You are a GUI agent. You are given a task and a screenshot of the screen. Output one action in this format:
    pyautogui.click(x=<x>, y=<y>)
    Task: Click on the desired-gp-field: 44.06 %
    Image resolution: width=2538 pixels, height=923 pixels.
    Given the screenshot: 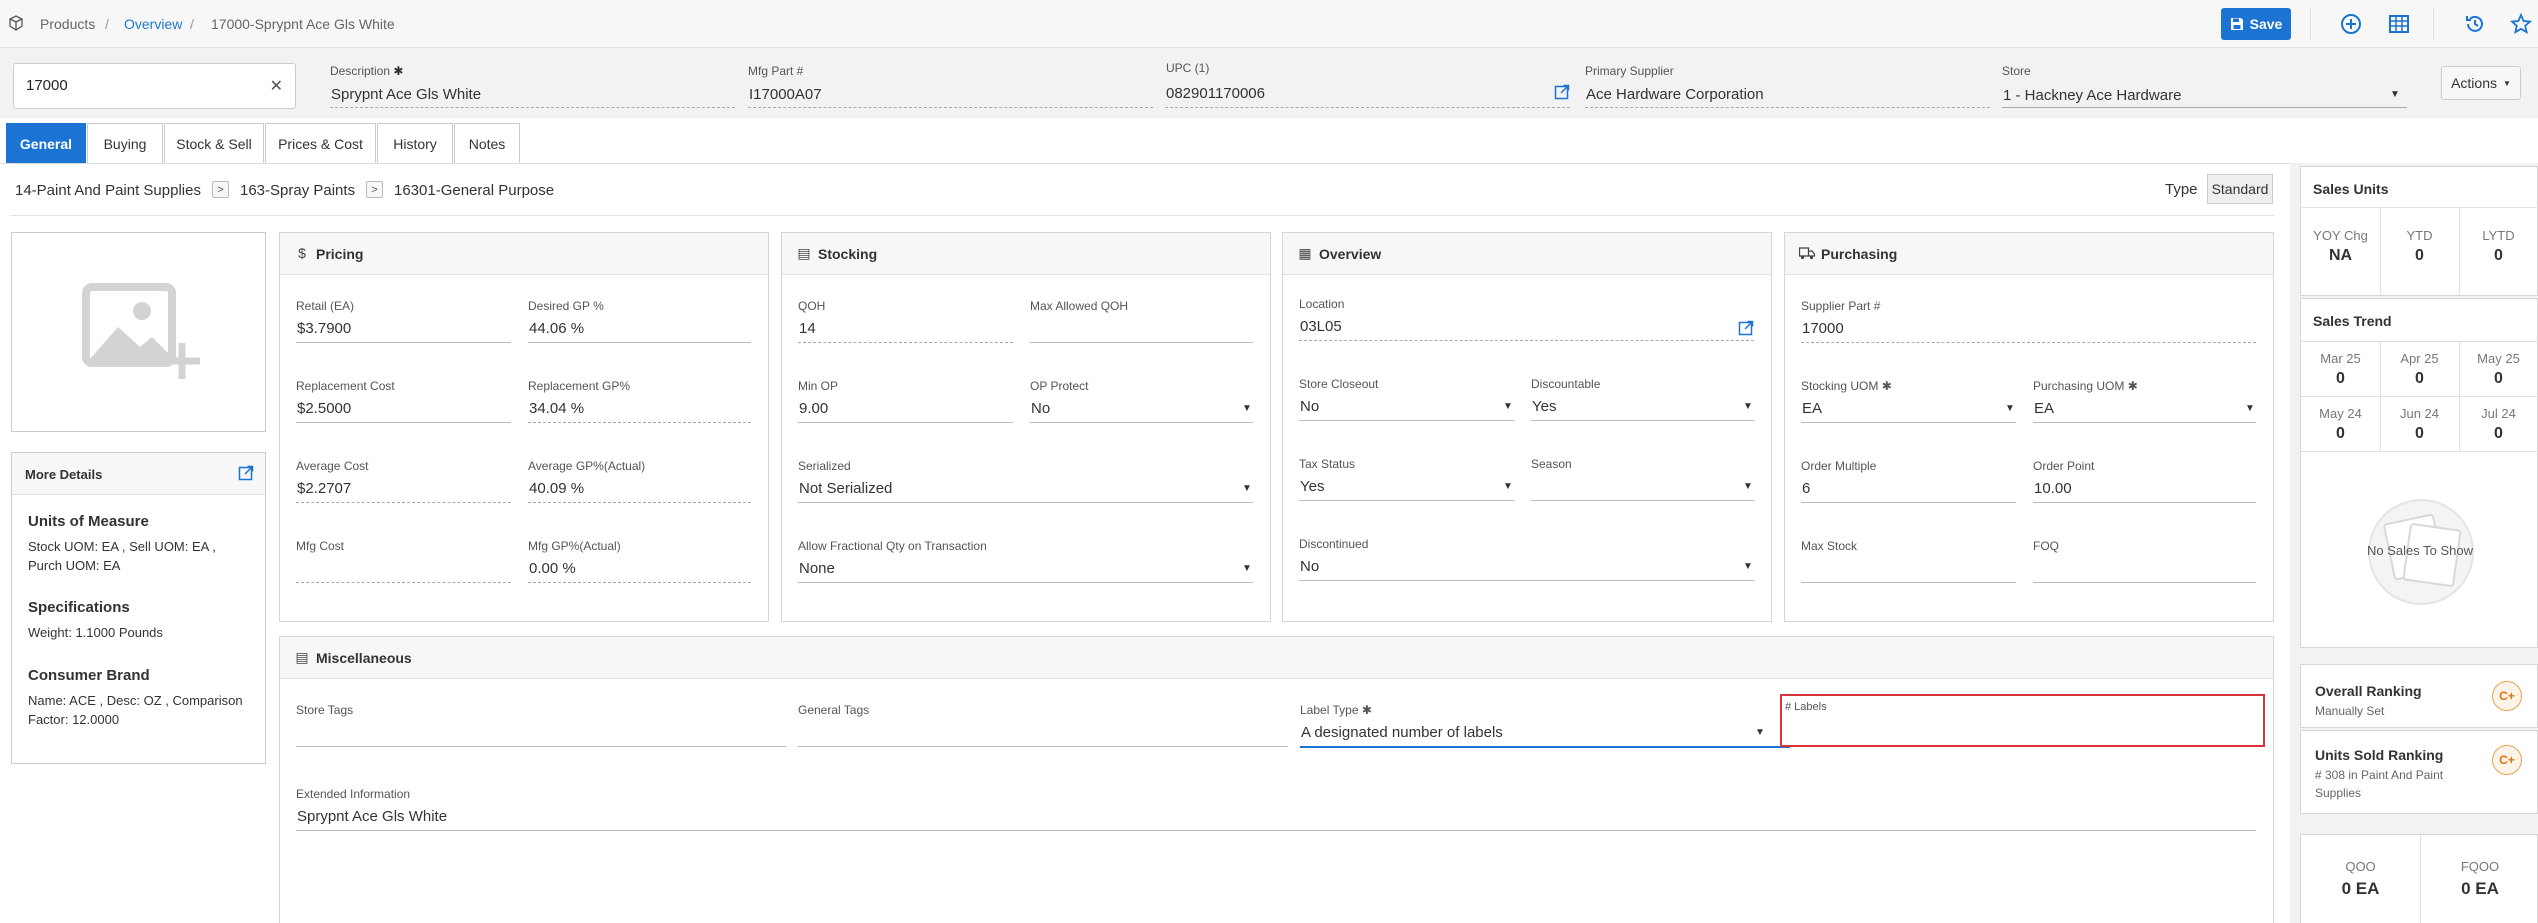 What is the action you would take?
    pyautogui.click(x=556, y=328)
    